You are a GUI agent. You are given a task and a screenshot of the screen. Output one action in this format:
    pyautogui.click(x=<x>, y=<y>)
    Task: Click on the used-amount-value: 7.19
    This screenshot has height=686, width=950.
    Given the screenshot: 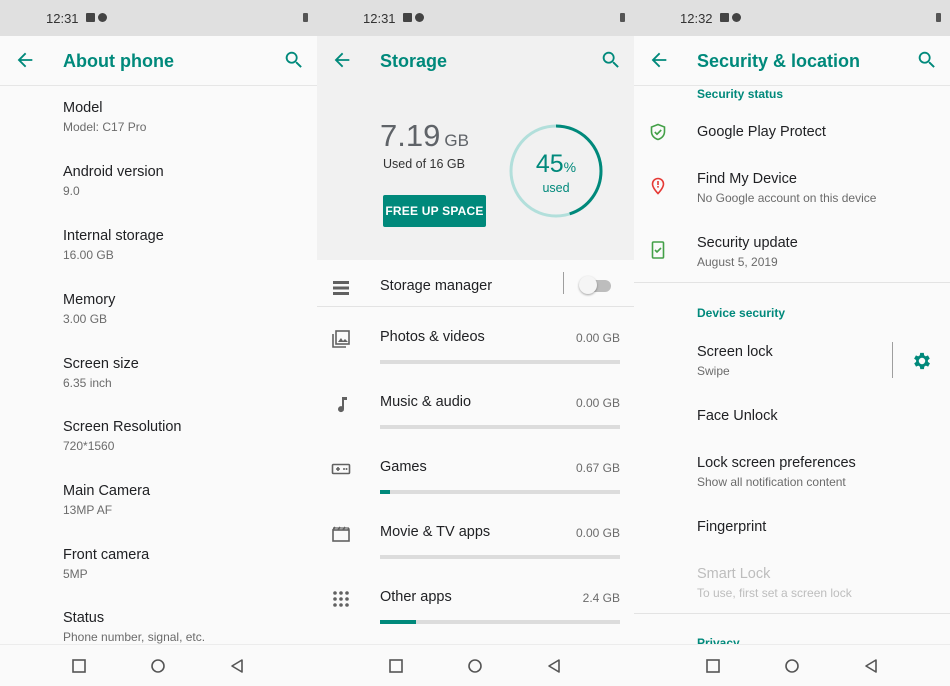 What is the action you would take?
    pyautogui.click(x=410, y=135)
    